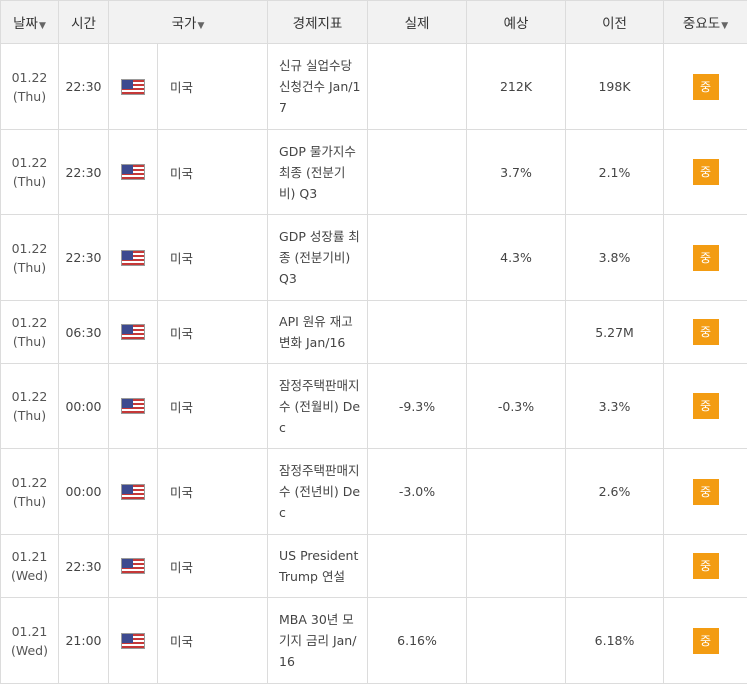 Image resolution: width=747 pixels, height=684 pixels. Describe the element at coordinates (42, 26) in the screenshot. I see `sort-down-icon: ▼` at that location.